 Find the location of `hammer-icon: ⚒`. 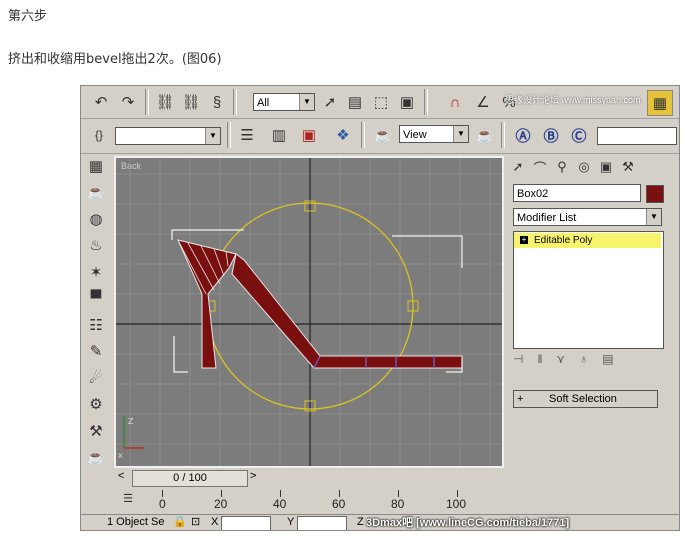

hammer-icon: ⚒ is located at coordinates (96, 430).